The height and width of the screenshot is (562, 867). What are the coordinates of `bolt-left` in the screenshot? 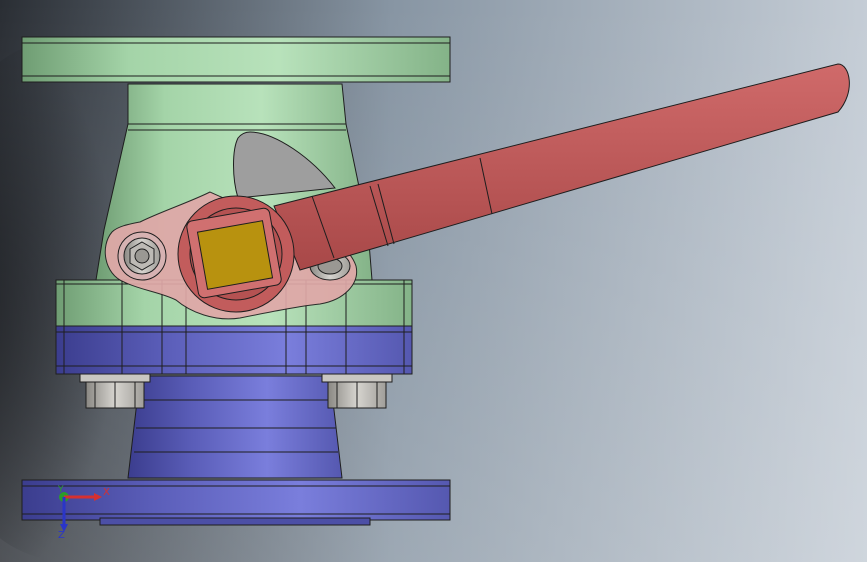 It's located at (115, 391).